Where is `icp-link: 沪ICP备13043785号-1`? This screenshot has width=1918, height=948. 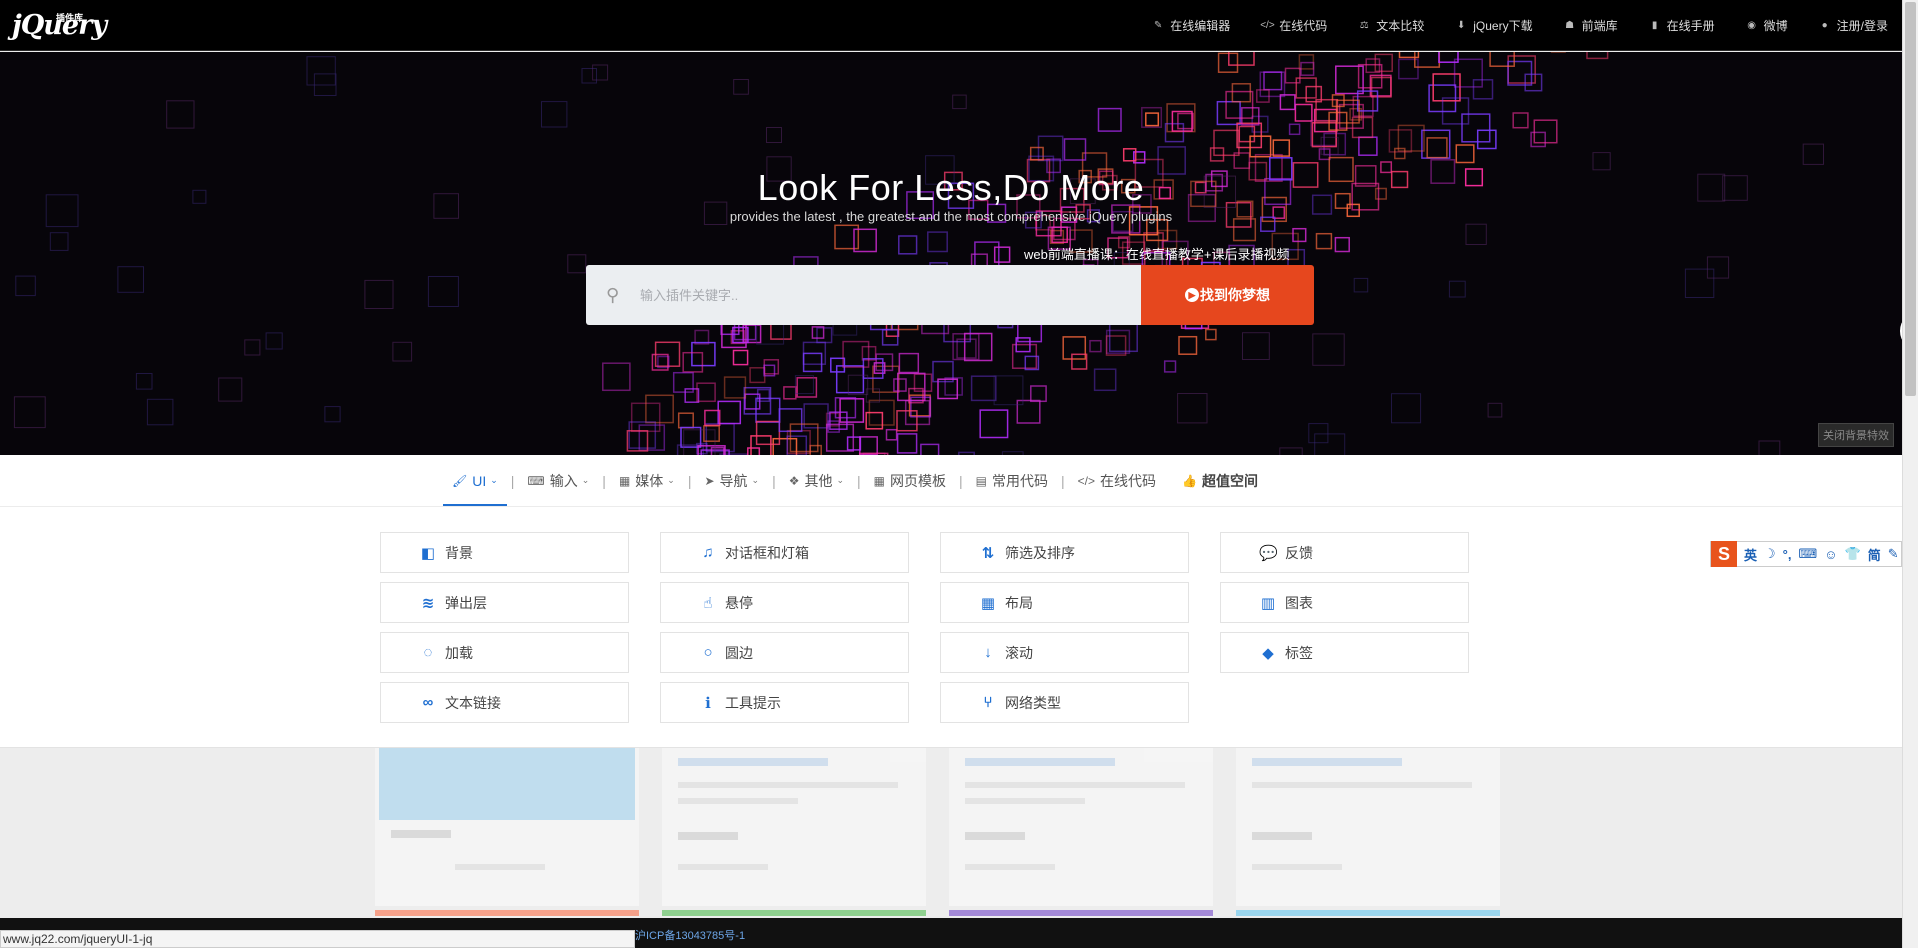
icp-link: 沪ICP备13043785号-1 is located at coordinates (690, 935).